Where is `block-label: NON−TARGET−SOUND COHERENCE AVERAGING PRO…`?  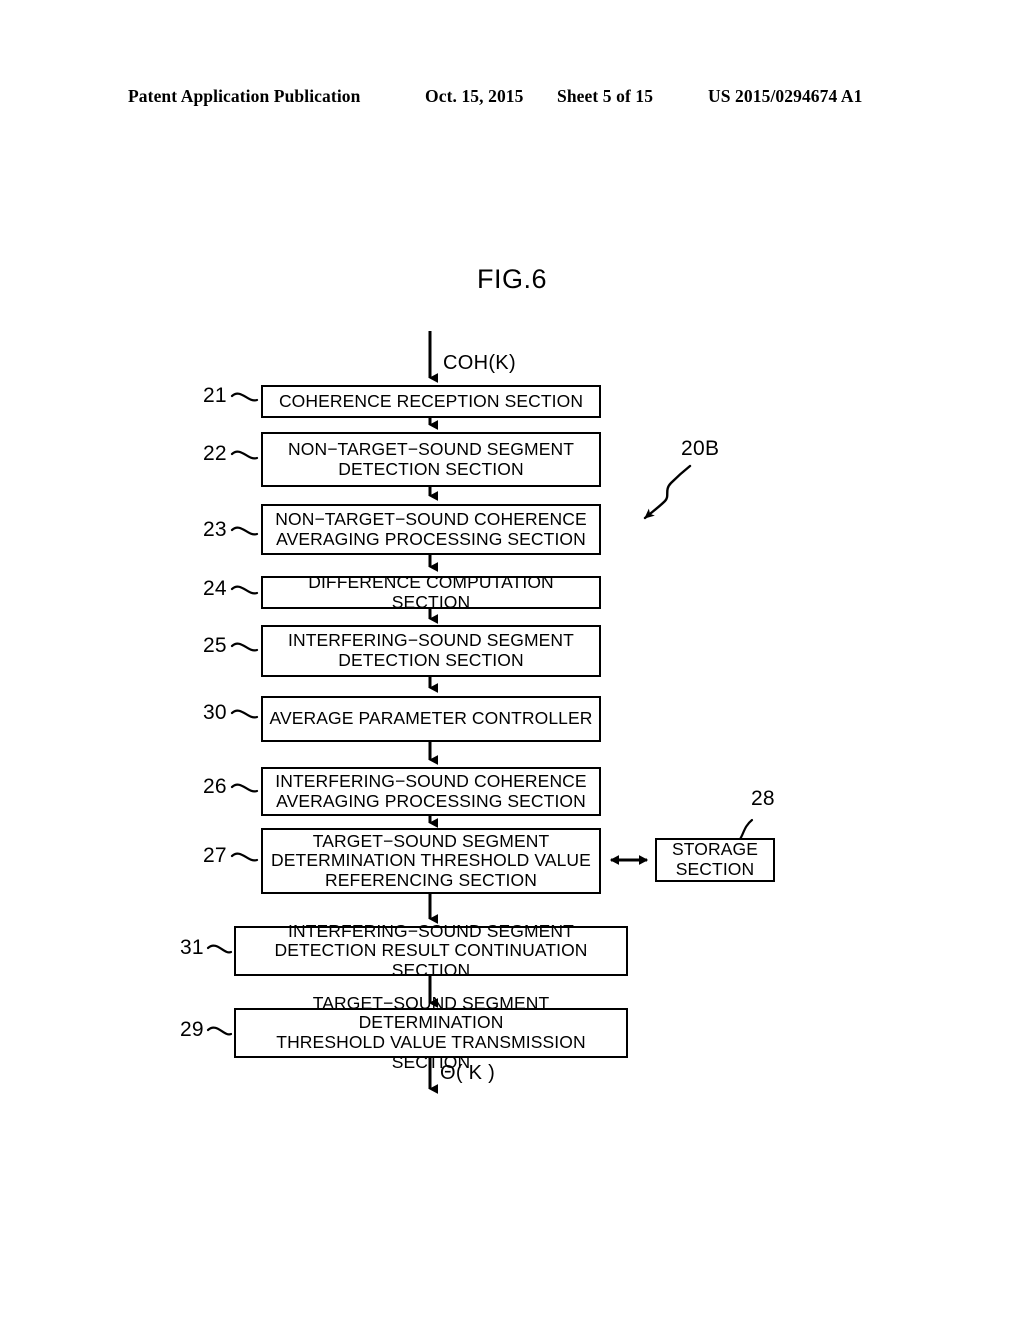 block-label: NON−TARGET−SOUND COHERENCE AVERAGING PRO… is located at coordinates (431, 528).